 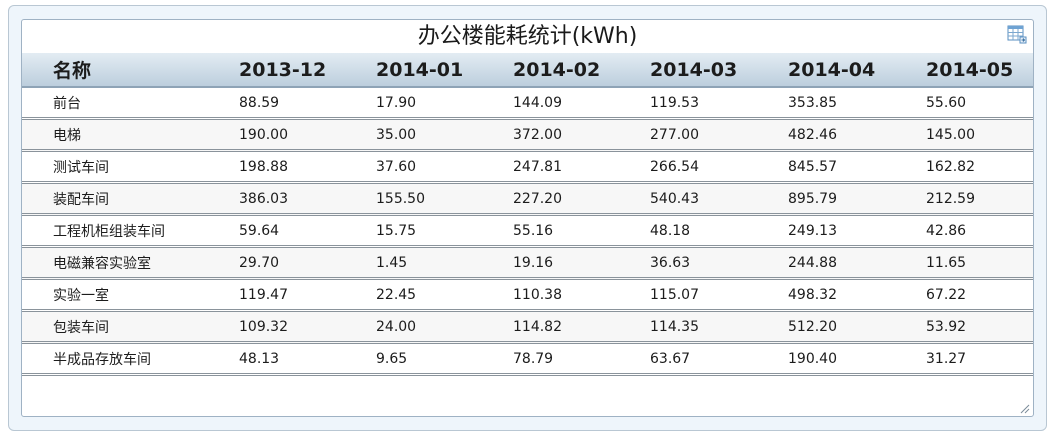 What do you see at coordinates (130, 231) in the screenshot?
I see `row-name-cell: 工程机柜组装车间` at bounding box center [130, 231].